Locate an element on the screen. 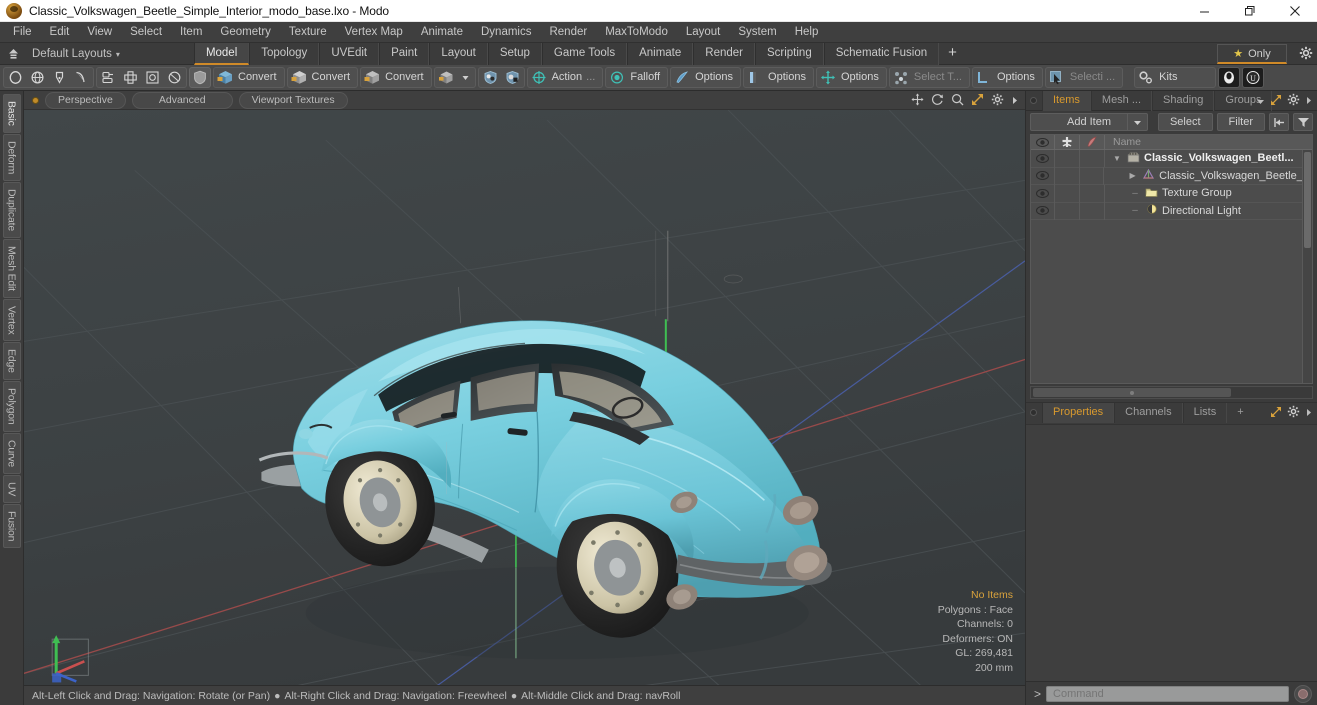 This screenshot has width=1317, height=705. chevron-down-icon is located at coordinates (1260, 102).